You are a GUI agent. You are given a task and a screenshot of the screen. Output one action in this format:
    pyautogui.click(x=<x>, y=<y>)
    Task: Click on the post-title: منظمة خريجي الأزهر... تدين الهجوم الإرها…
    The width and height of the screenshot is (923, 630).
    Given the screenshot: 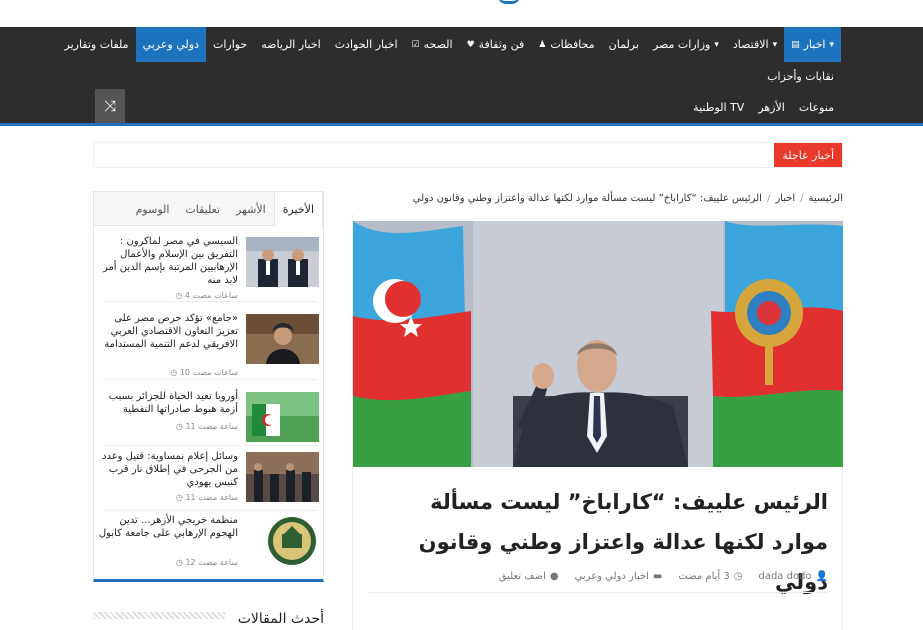 What is the action you would take?
    pyautogui.click(x=167, y=527)
    